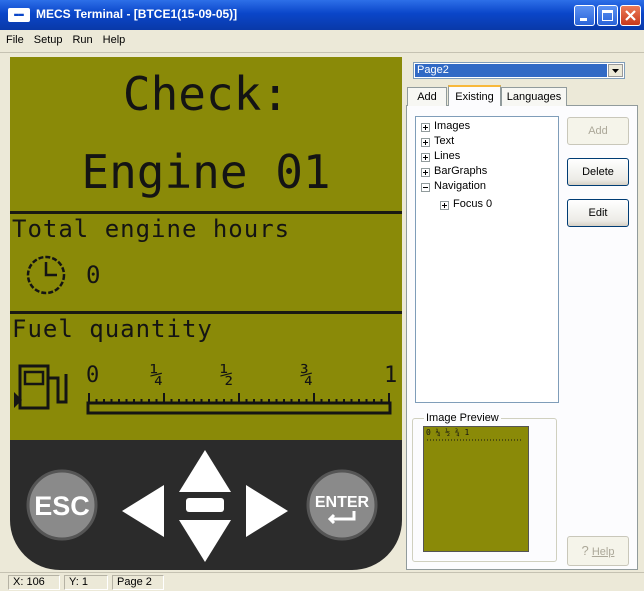 This screenshot has height=591, width=644. Describe the element at coordinates (444, 141) in the screenshot. I see `tree-item-label: Text` at that location.